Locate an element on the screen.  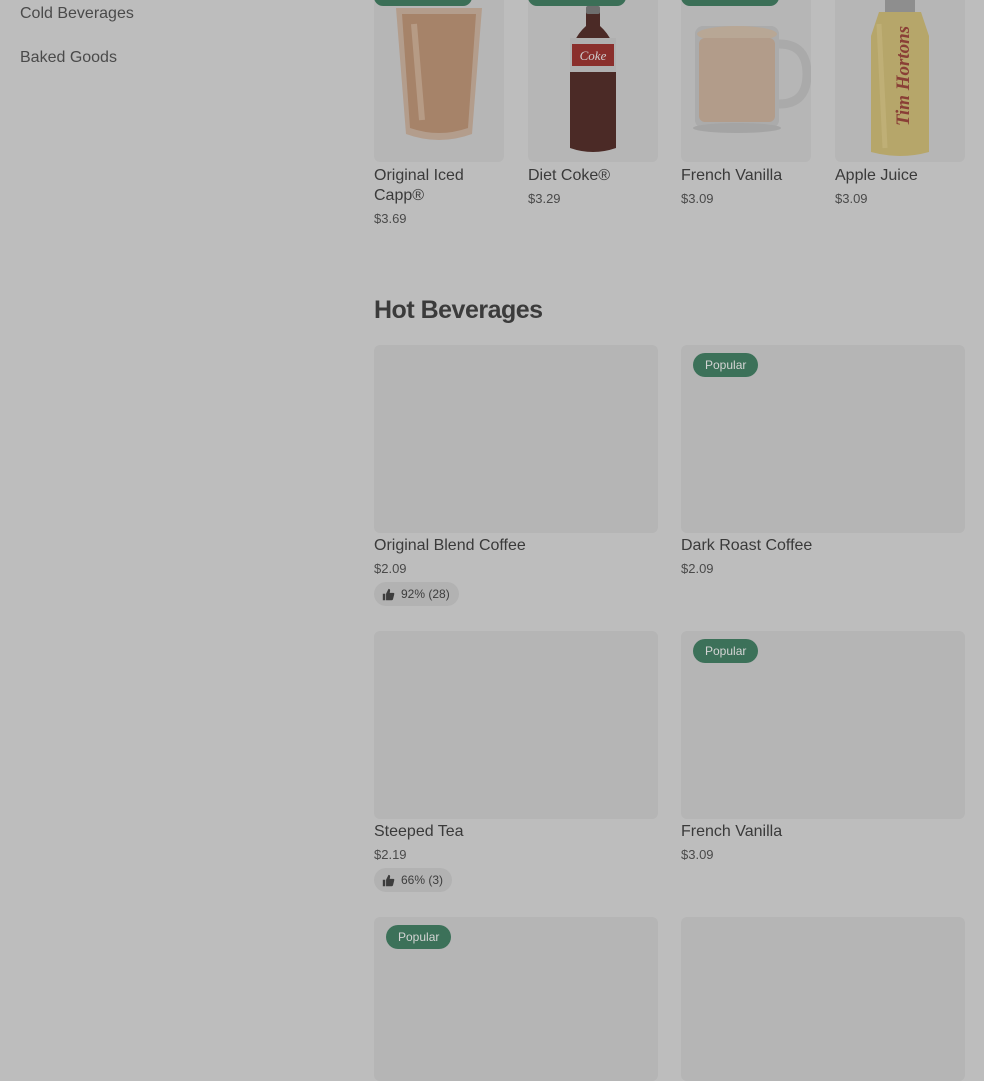
apple-juice-bottle-image: Tim Hortons is located at coordinates (900, 81).